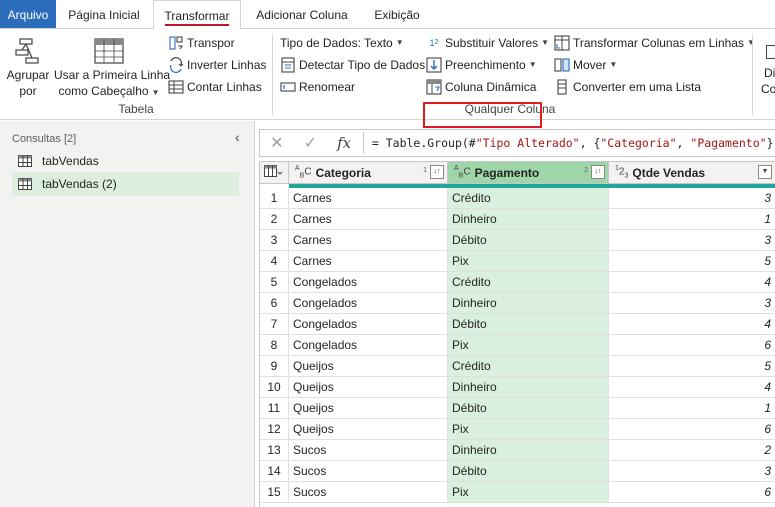 Image resolution: width=775 pixels, height=507 pixels. I want to click on column-header-qtde-vendas: 123 Qtde Vendas ▼, so click(692, 173).